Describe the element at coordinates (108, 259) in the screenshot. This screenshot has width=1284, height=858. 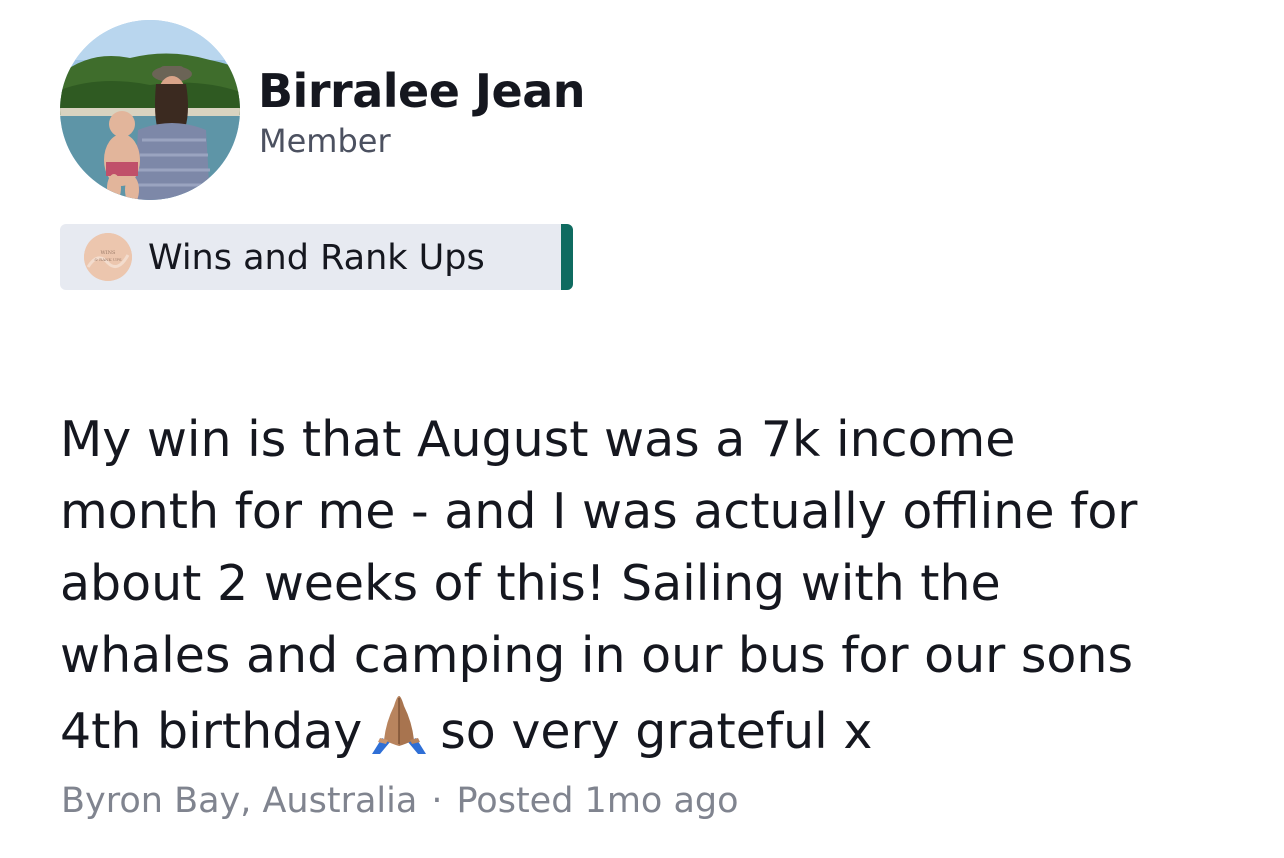
I see `category-icon-text-2: & RANK UPS` at that location.